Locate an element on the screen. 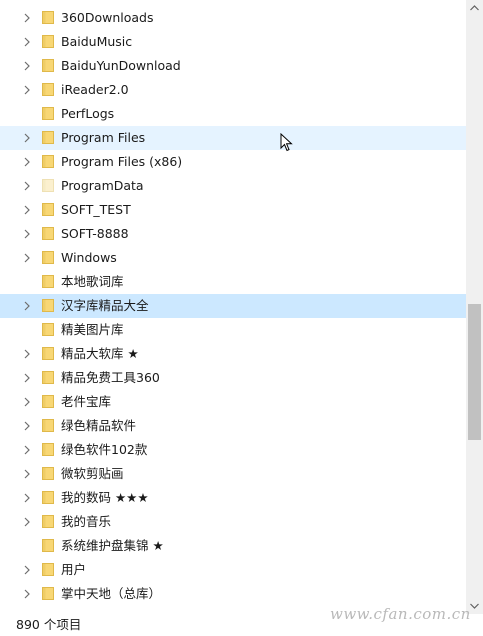  tree-item: 微软剪贴画 is located at coordinates (233, 474).